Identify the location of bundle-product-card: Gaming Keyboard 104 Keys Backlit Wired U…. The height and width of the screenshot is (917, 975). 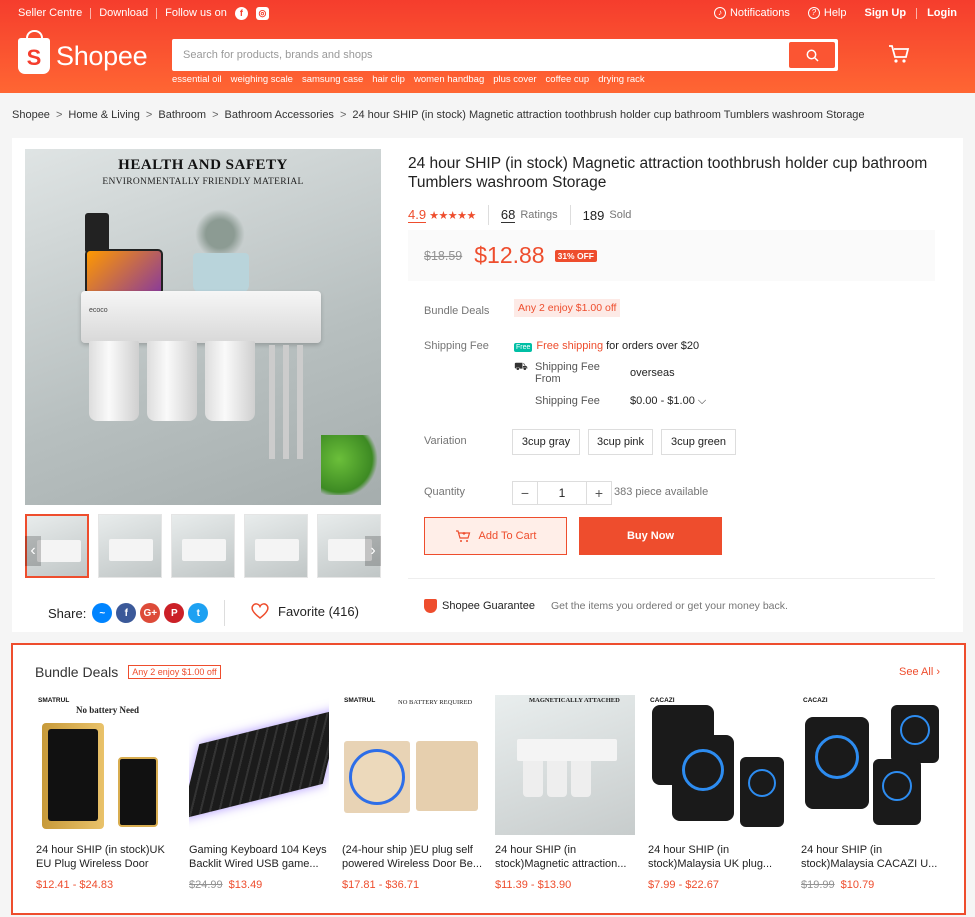
(259, 793).